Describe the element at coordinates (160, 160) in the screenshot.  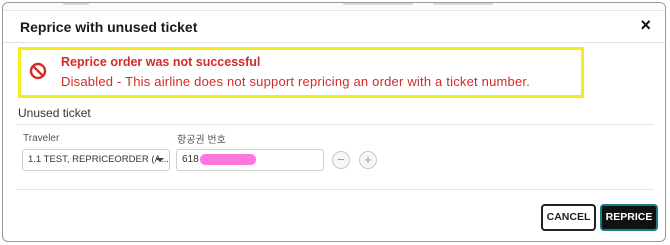
I see `chevron-down-icon` at that location.